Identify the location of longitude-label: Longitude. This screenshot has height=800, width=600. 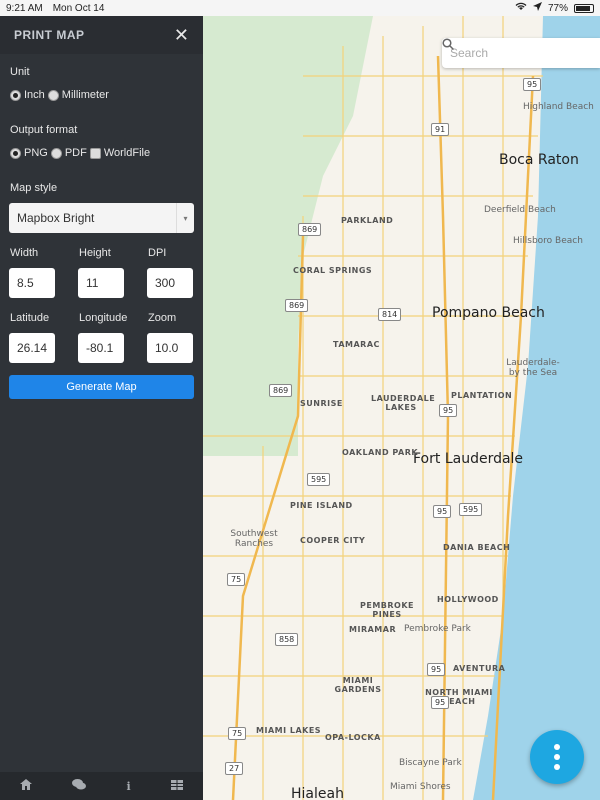
(103, 318).